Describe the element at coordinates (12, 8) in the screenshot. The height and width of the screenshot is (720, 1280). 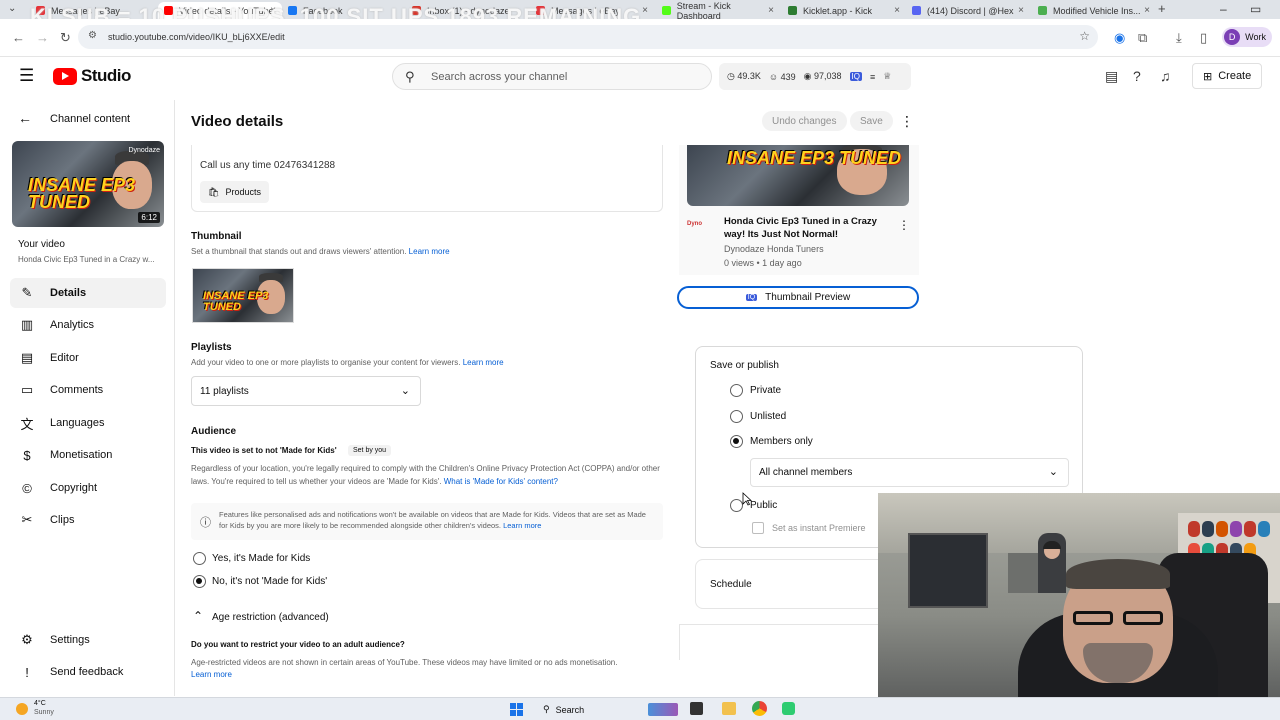
I see `tab-search-icon: ⌄` at that location.